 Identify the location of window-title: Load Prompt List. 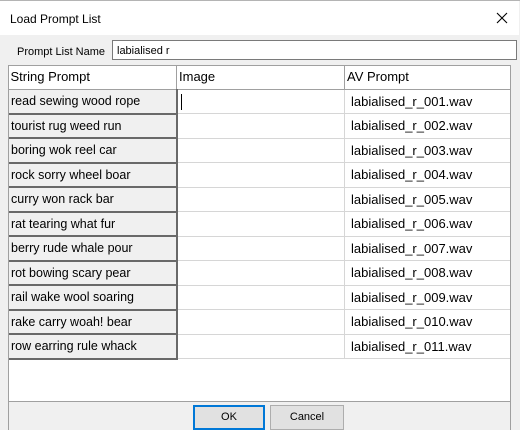
(55, 19).